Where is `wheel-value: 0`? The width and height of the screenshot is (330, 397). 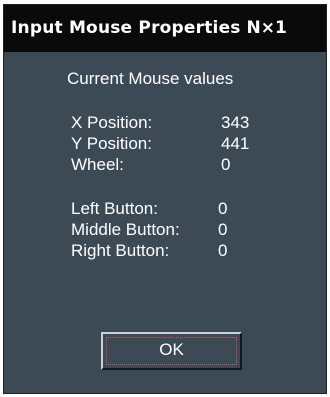
wheel-value: 0 is located at coordinates (226, 164).